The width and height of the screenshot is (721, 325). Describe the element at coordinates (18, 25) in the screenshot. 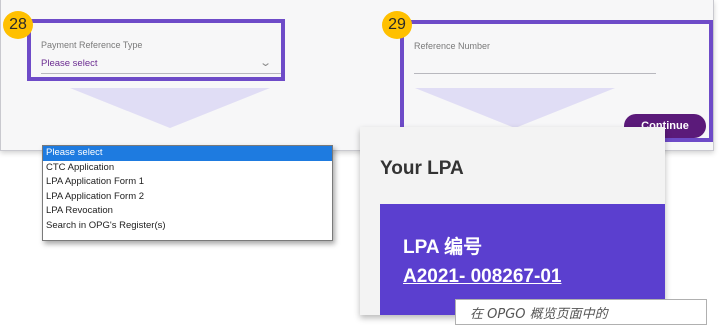

I see `step-marker-28: 28` at that location.